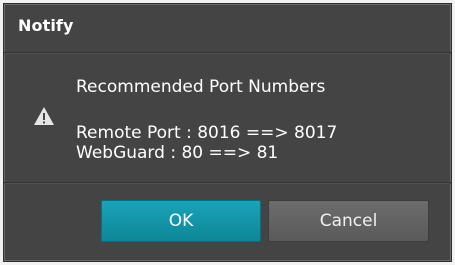 The height and width of the screenshot is (265, 455). I want to click on title-divider-highlight, so click(227, 53).